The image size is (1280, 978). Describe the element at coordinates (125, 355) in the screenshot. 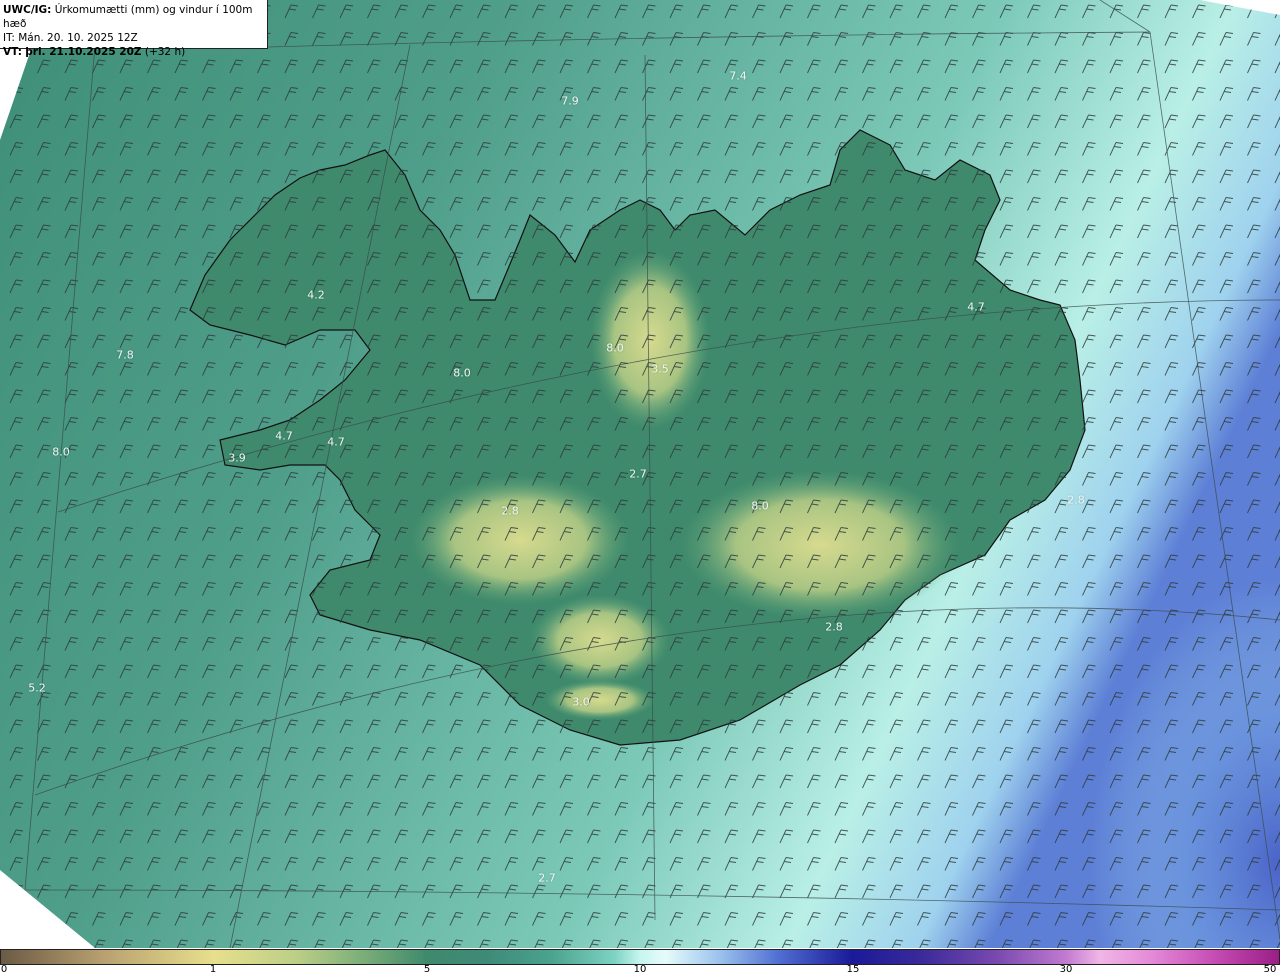

I see `value-label: 7.8` at that location.